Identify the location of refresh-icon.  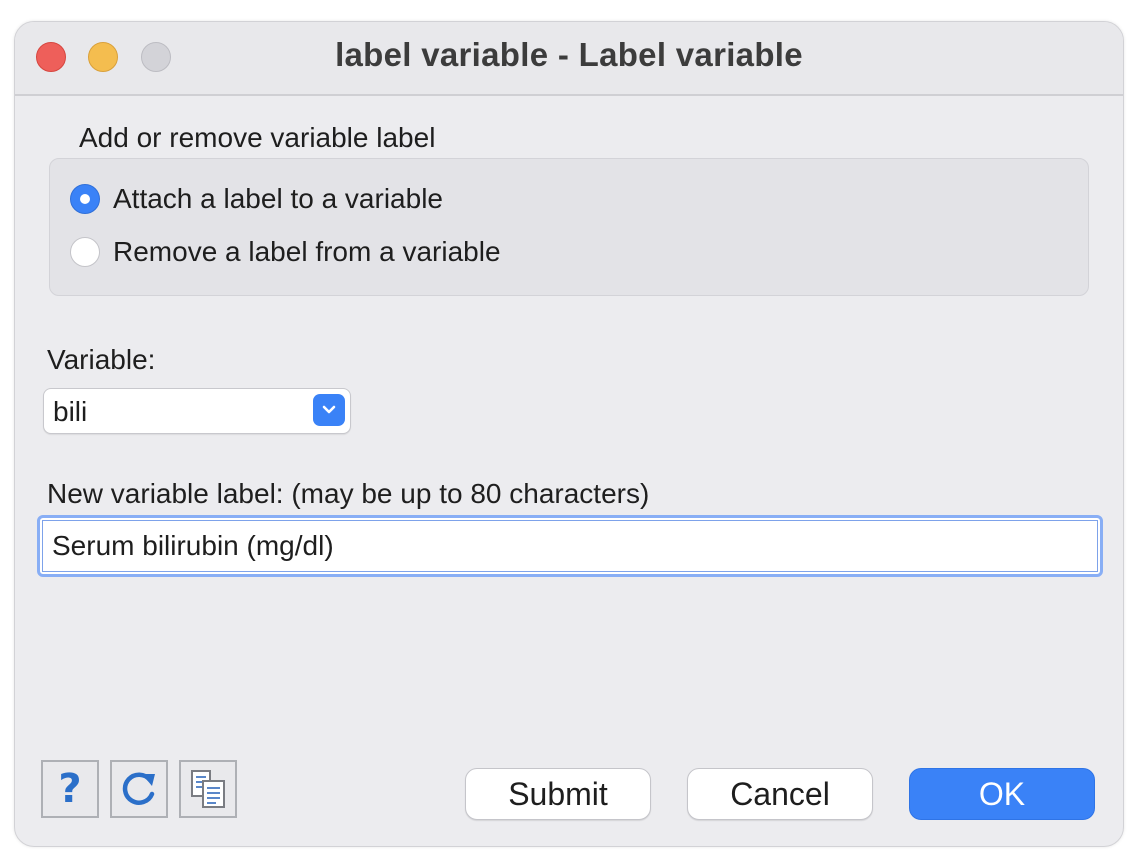
(138, 788).